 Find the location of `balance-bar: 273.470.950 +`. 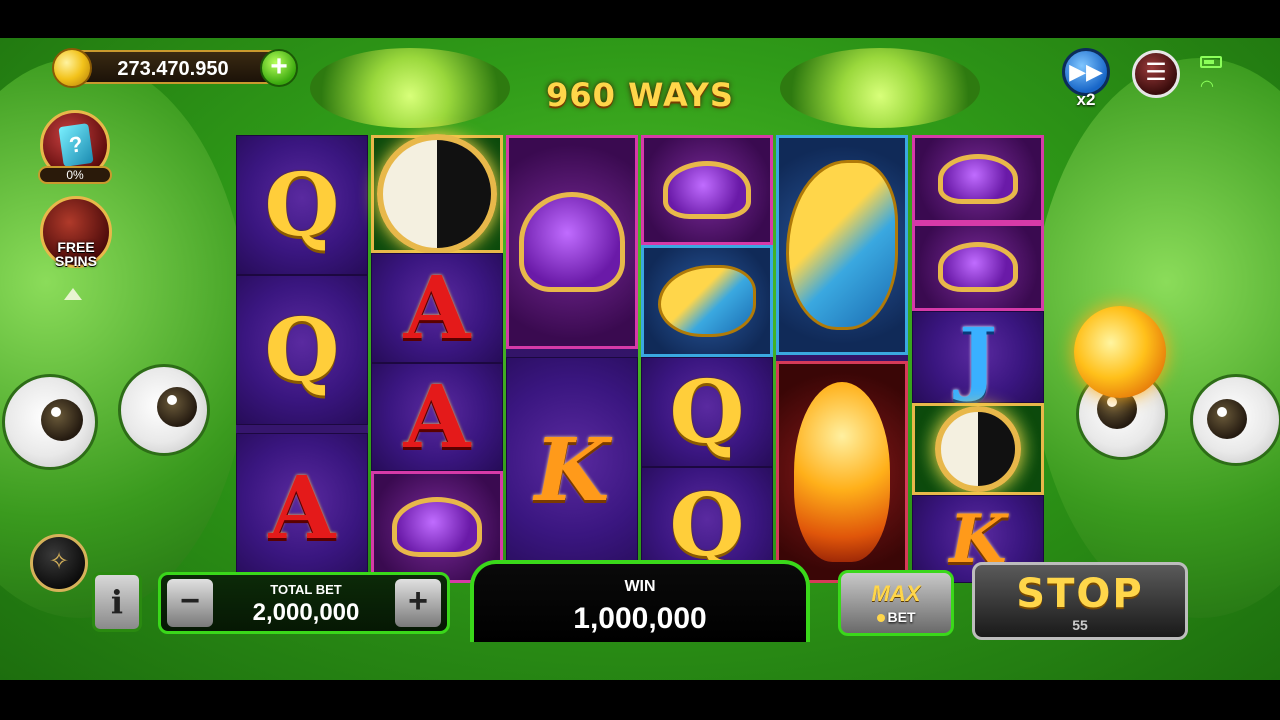

balance-bar: 273.470.950 + is located at coordinates (175, 68).